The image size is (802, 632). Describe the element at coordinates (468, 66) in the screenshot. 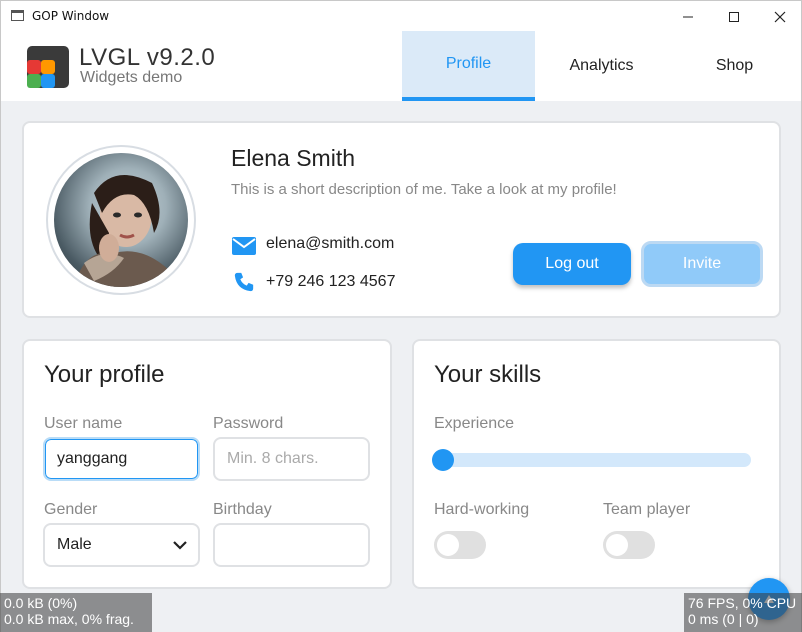

I see `tab-profile: Profile` at that location.